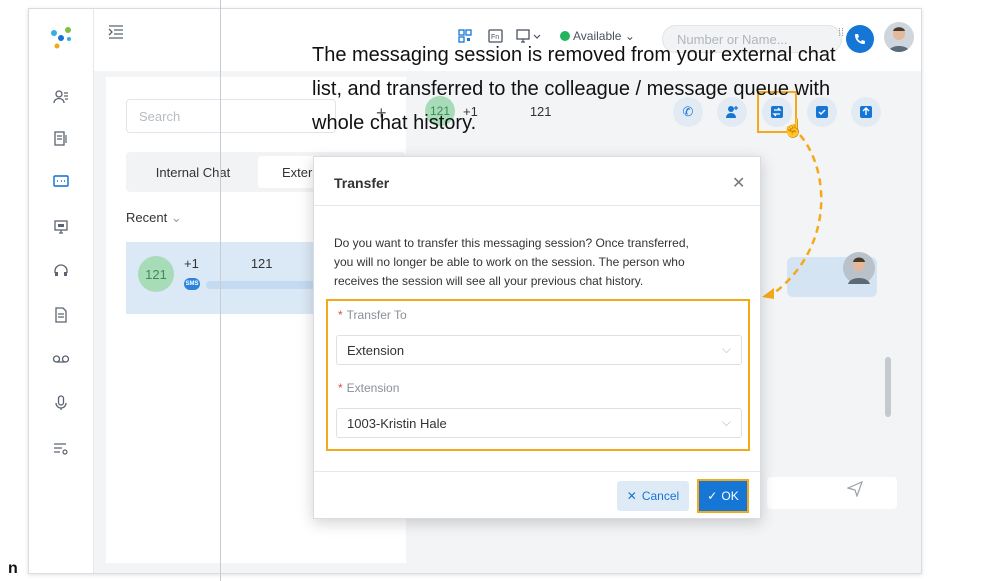 This screenshot has height=581, width=998. Describe the element at coordinates (793, 128) in the screenshot. I see `pointer-cursor-icon: ☝` at that location.